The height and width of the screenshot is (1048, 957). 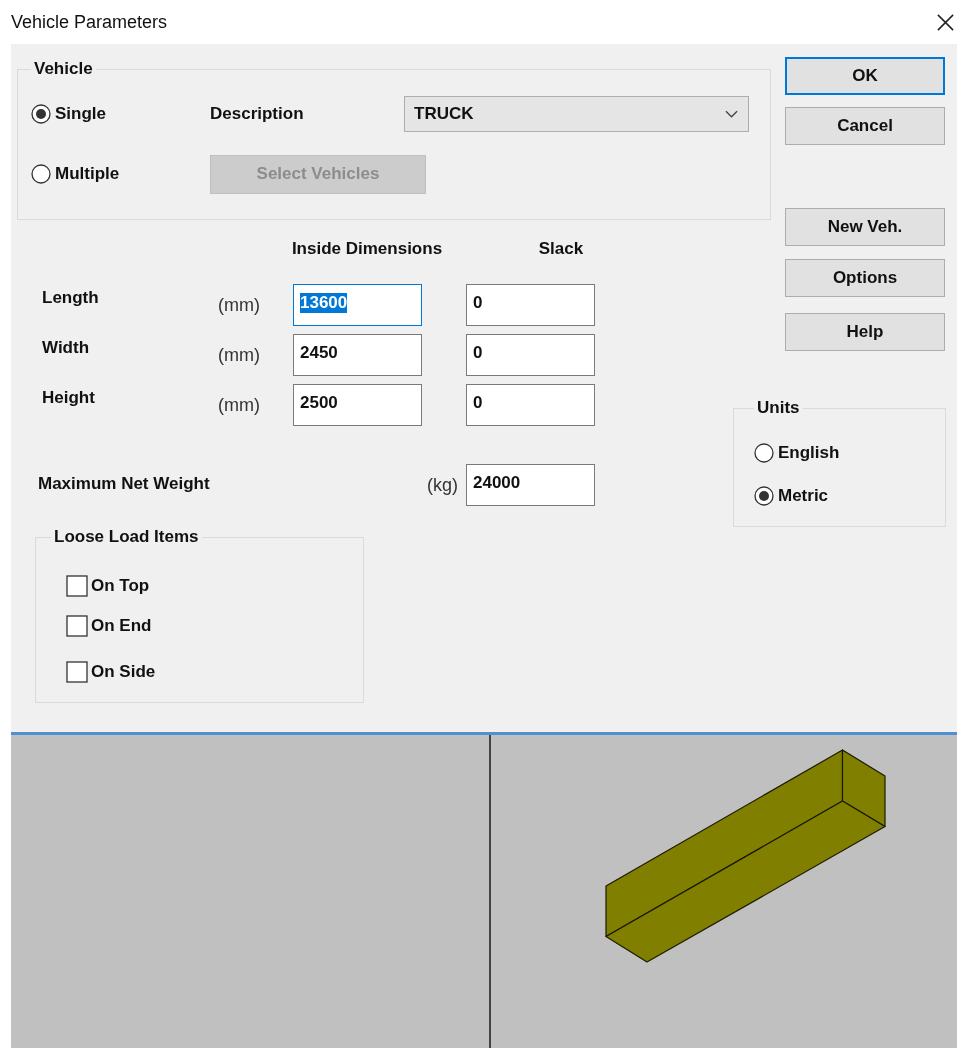 What do you see at coordinates (442, 485) in the screenshot?
I see `unit-label: (kg)` at bounding box center [442, 485].